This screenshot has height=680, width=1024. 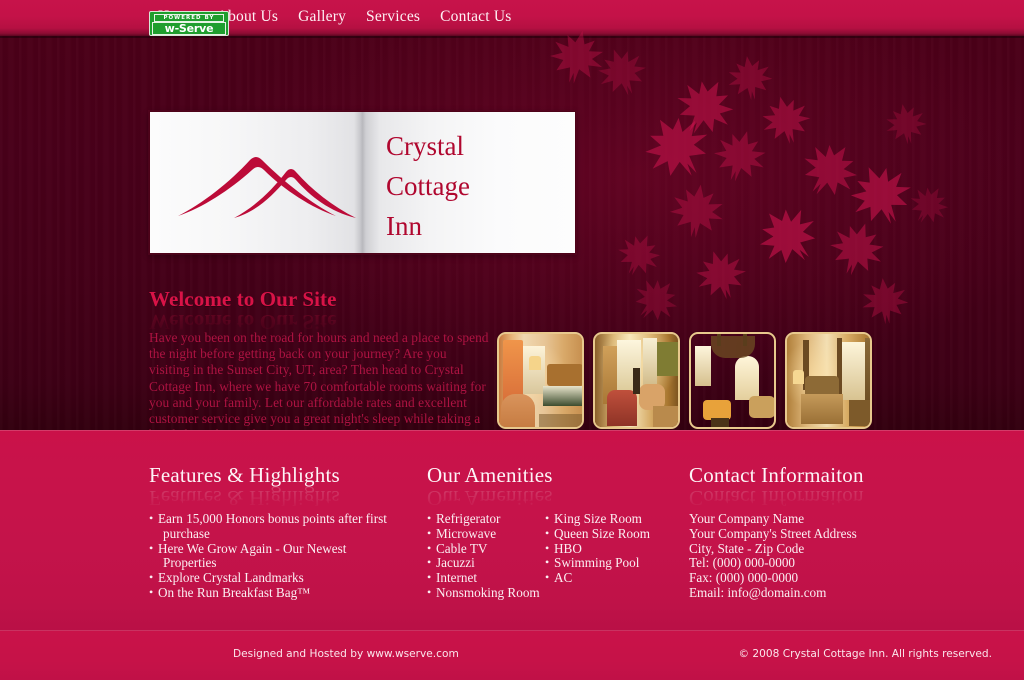 I want to click on contact-email: Email: info@domain.com, so click(x=829, y=593).